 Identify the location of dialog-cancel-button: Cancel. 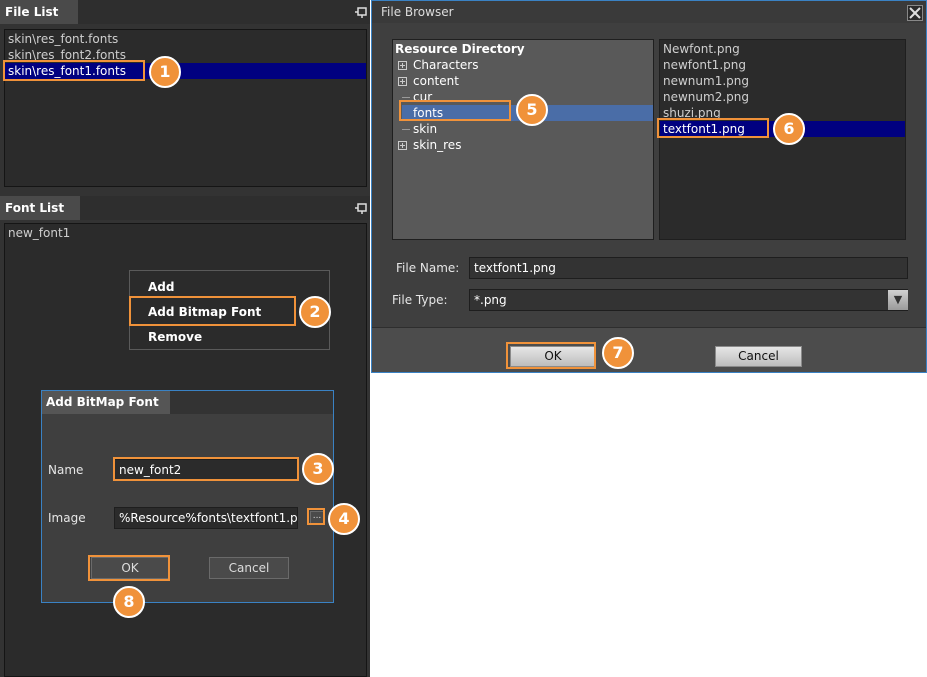
(249, 568).